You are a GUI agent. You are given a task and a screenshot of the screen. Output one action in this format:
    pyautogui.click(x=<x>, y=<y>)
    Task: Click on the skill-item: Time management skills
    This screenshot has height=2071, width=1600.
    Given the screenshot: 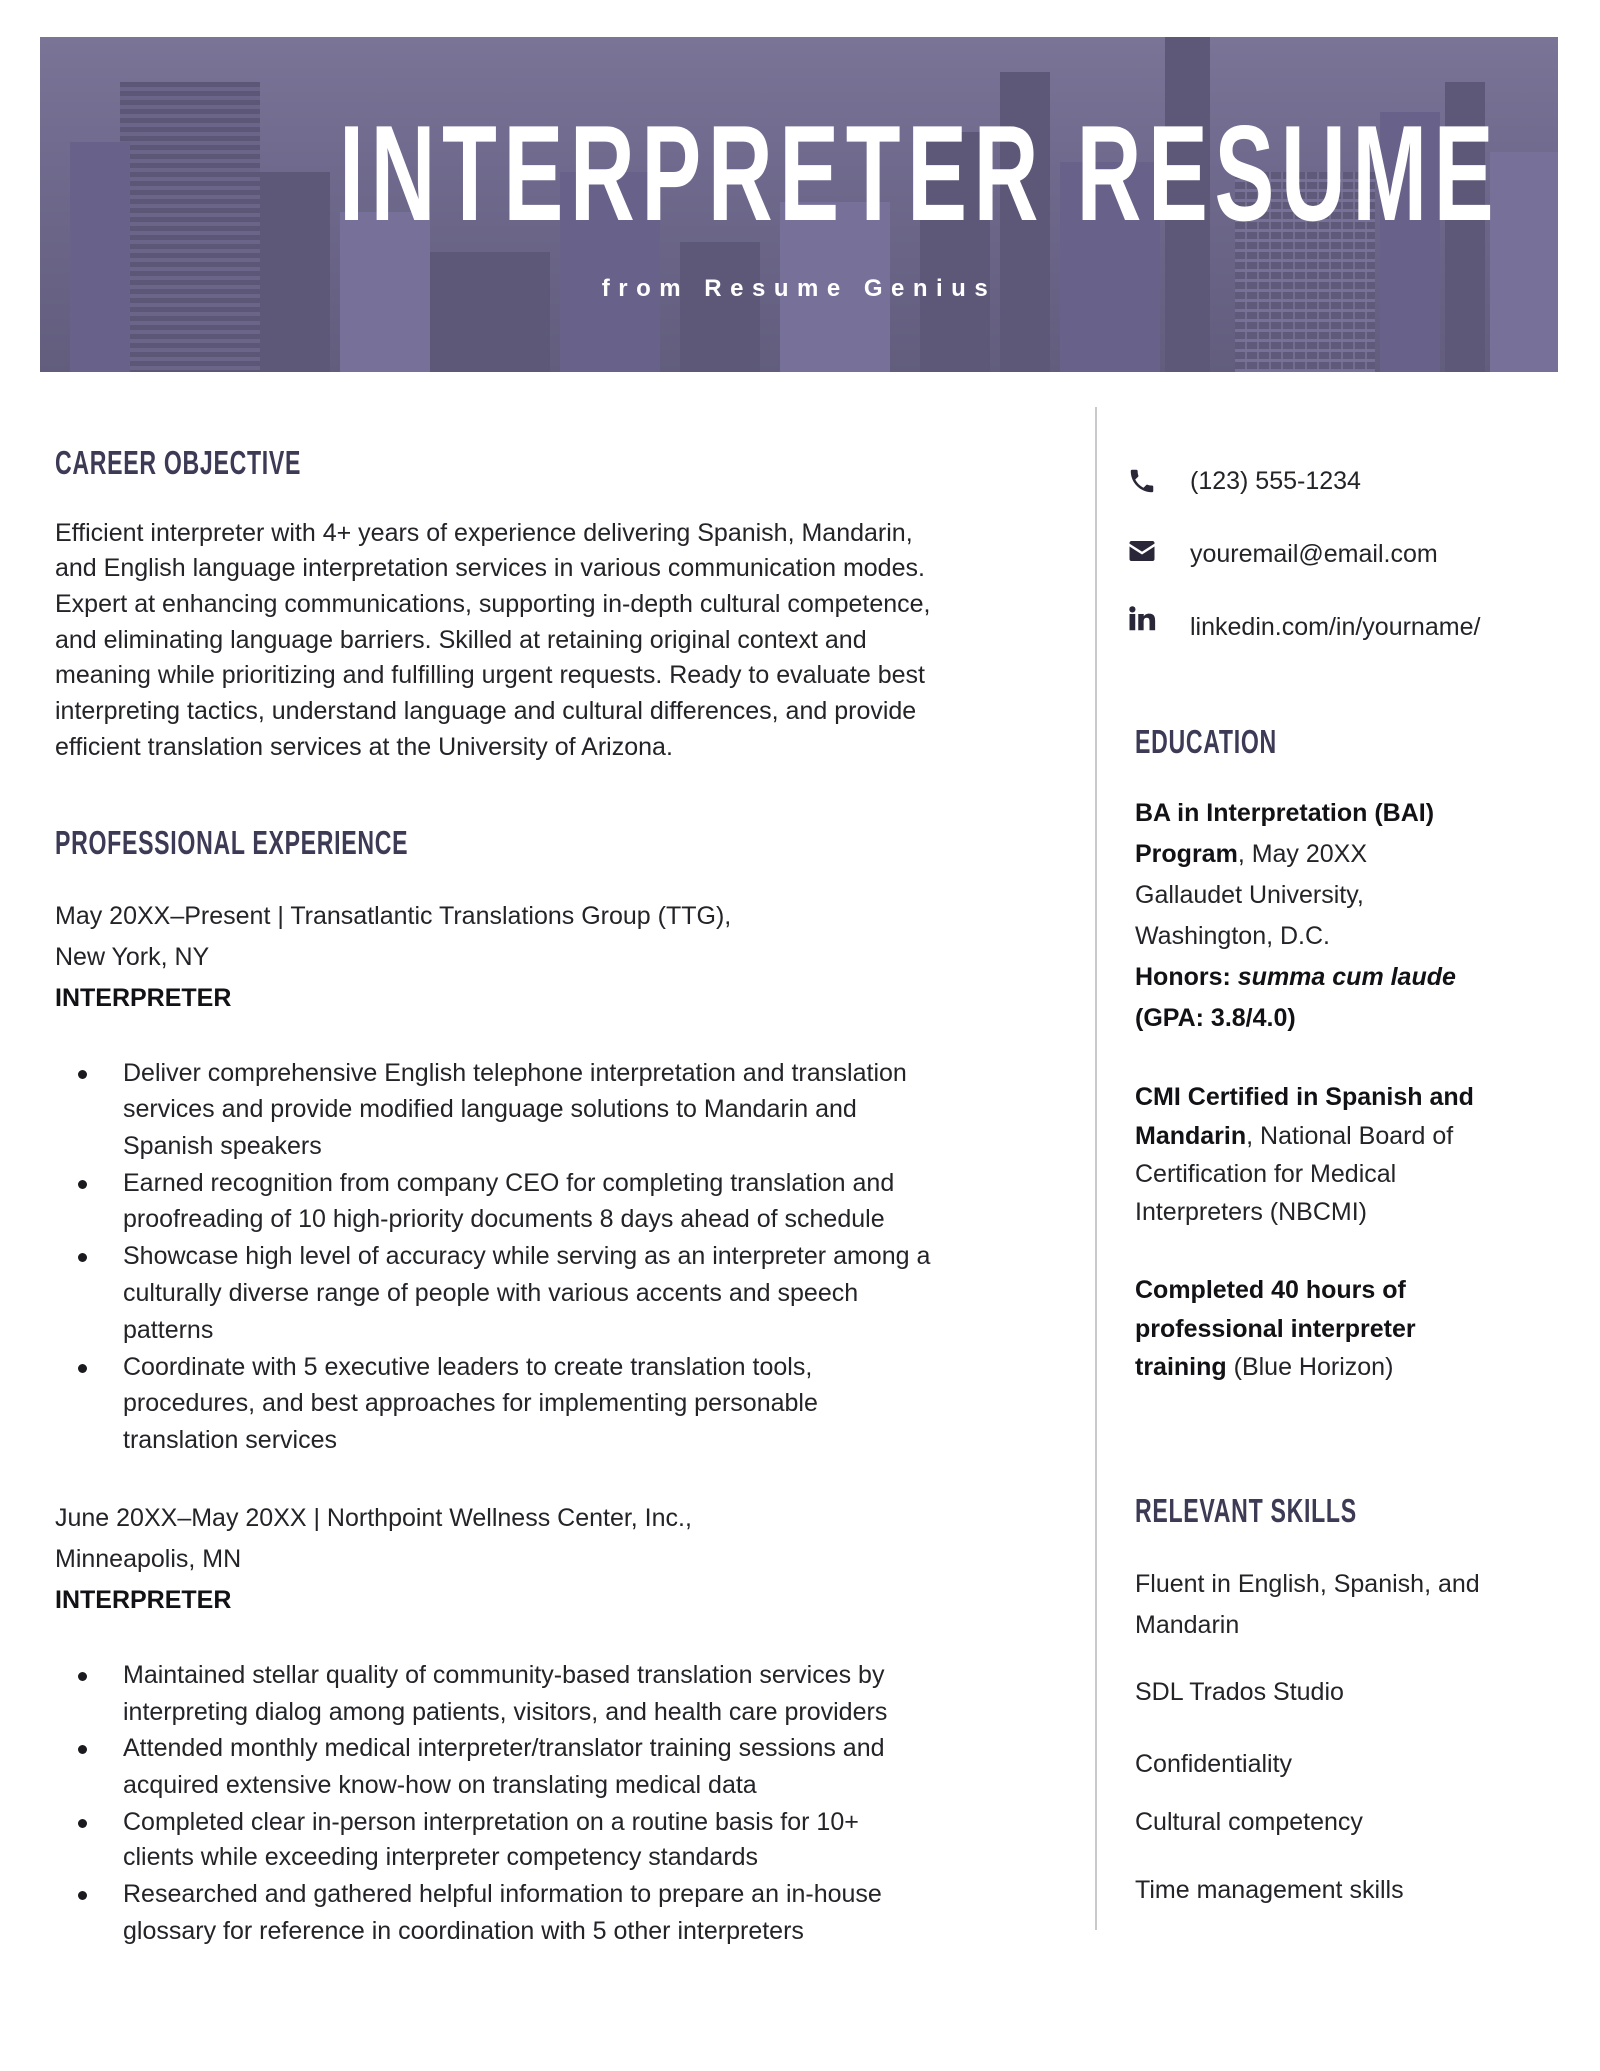 What is the action you would take?
    pyautogui.click(x=1269, y=1890)
    